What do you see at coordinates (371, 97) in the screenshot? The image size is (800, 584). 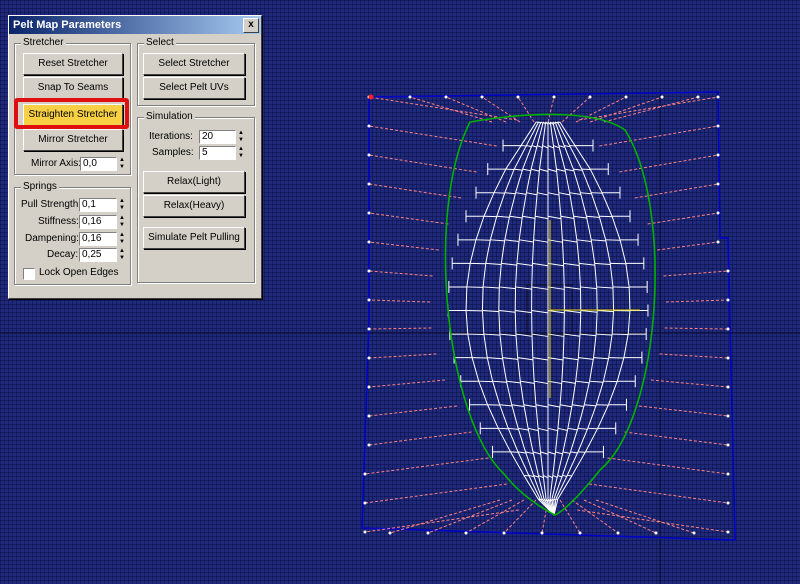 I see `selected-vertex` at bounding box center [371, 97].